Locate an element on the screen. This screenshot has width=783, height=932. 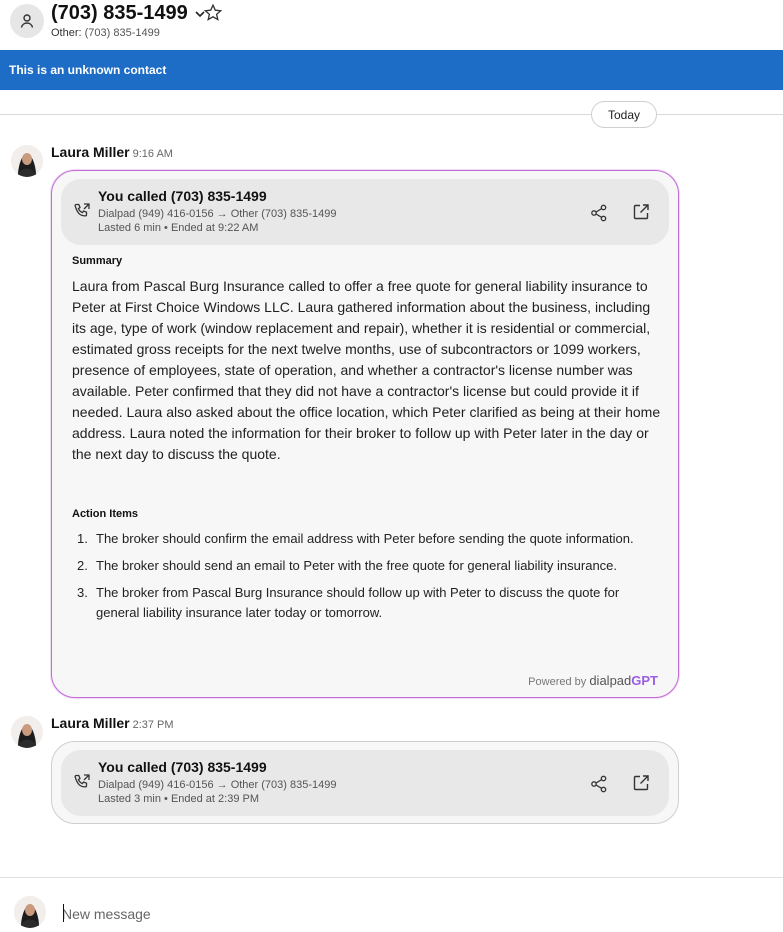
unknown-contact-banner: This is an unknown contact is located at coordinates (391, 70).